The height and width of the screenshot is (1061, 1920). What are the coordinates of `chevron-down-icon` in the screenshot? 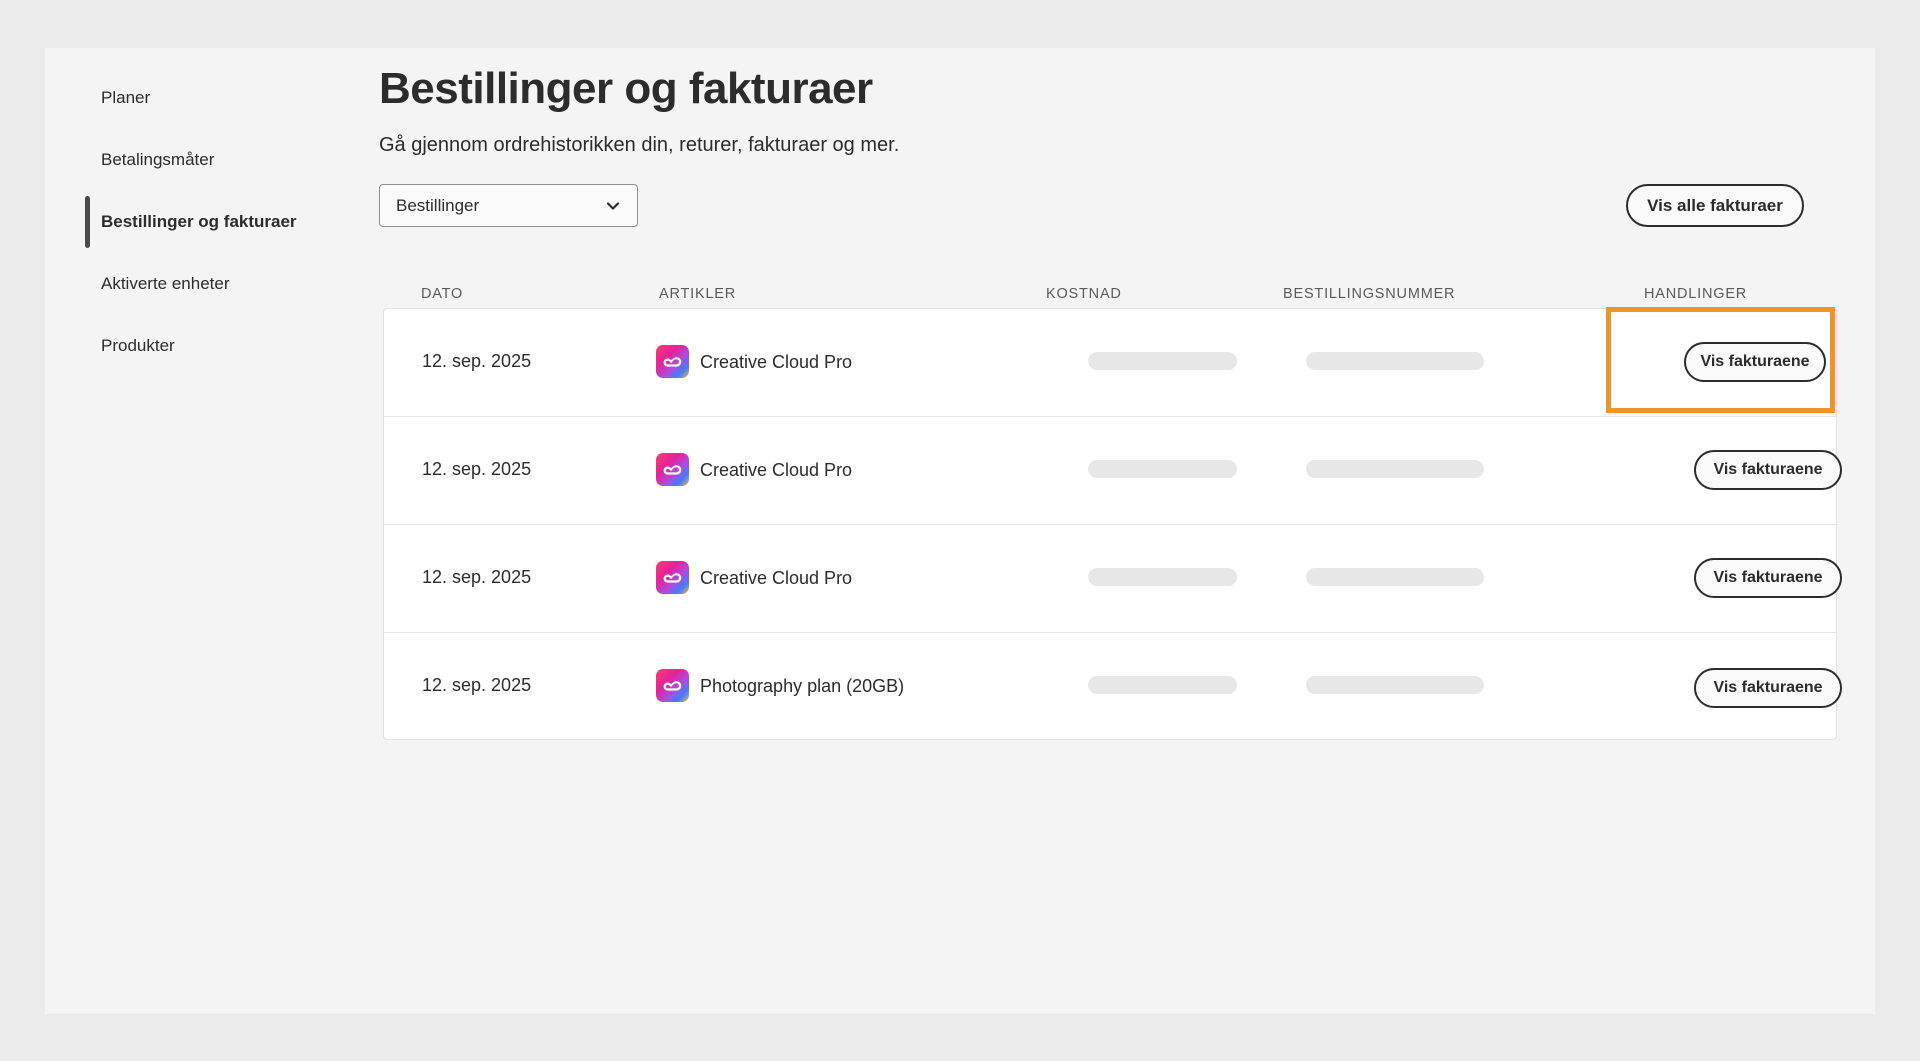 It's located at (613, 205).